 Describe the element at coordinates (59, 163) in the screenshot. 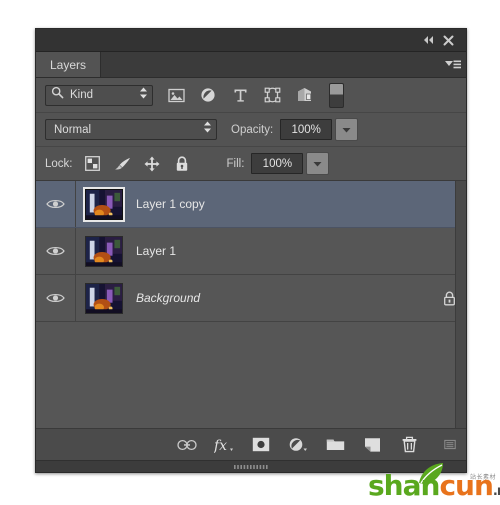

I see `lock-label: Lock:` at that location.